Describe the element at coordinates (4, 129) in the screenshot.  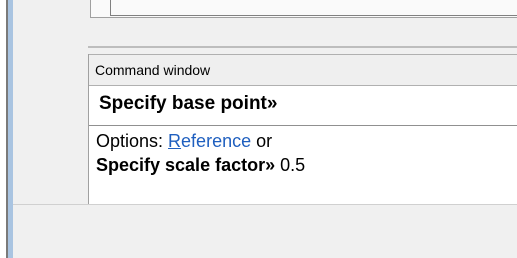
I see `window-left-border` at that location.